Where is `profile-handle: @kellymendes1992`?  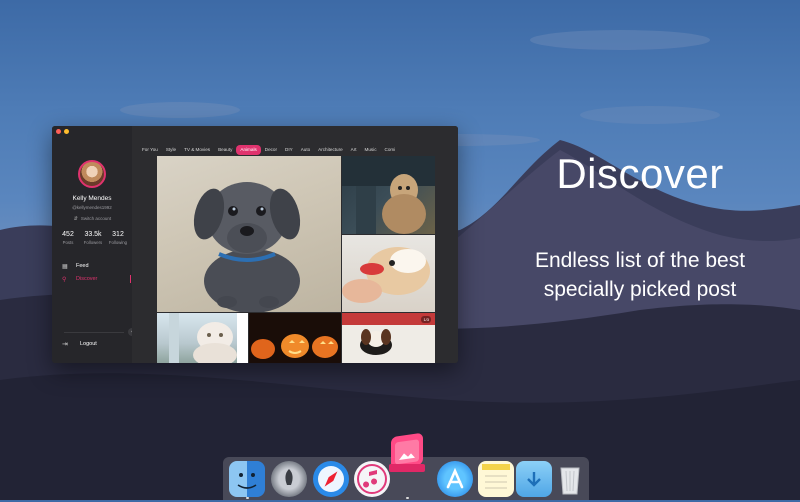
profile-handle: @kellymendes1992 is located at coordinates (92, 207).